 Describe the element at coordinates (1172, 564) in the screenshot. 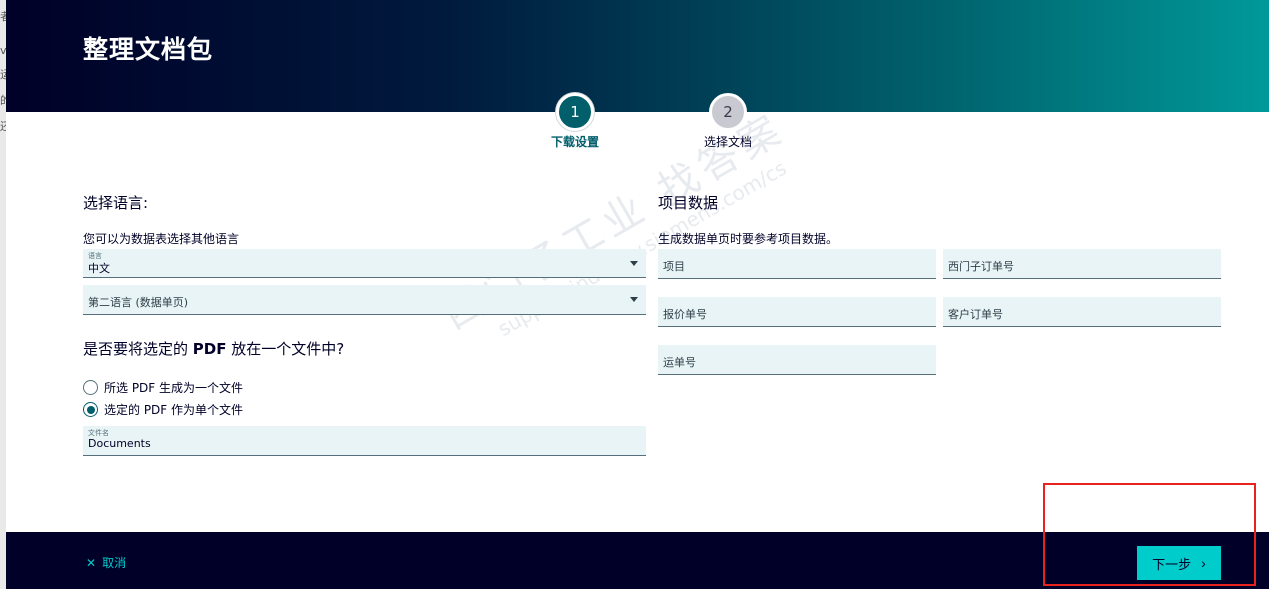

I see `next-label: 下一步` at that location.